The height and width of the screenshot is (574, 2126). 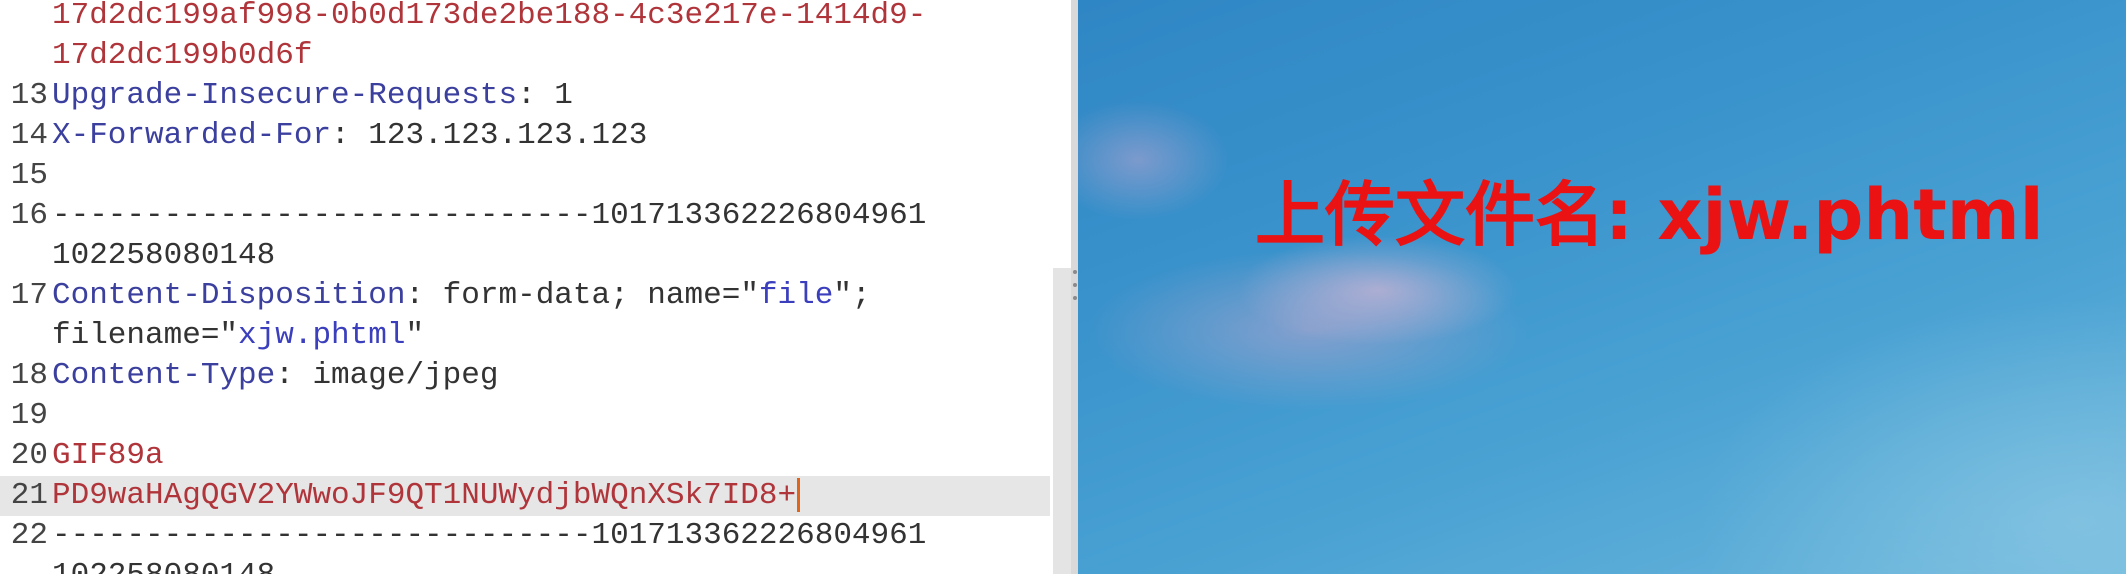 What do you see at coordinates (164, 375) in the screenshot?
I see `code-token: Content-Type` at bounding box center [164, 375].